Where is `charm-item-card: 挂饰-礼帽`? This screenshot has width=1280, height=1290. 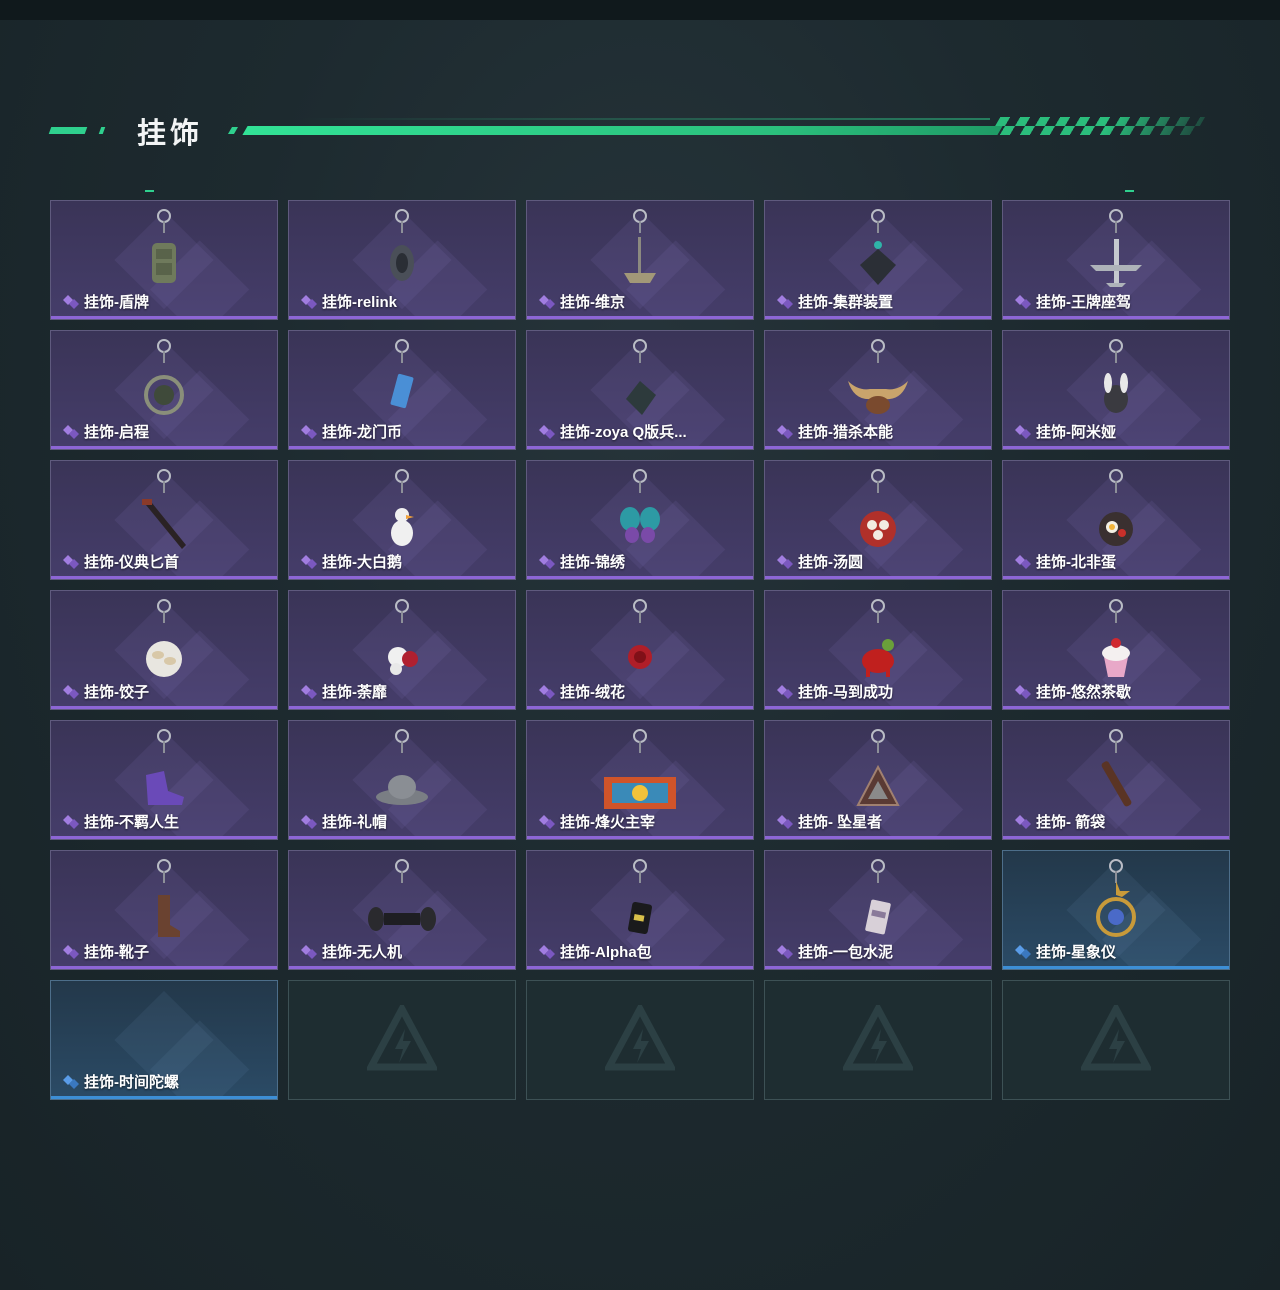
charm-item-card: 挂饰-礼帽 is located at coordinates (402, 780).